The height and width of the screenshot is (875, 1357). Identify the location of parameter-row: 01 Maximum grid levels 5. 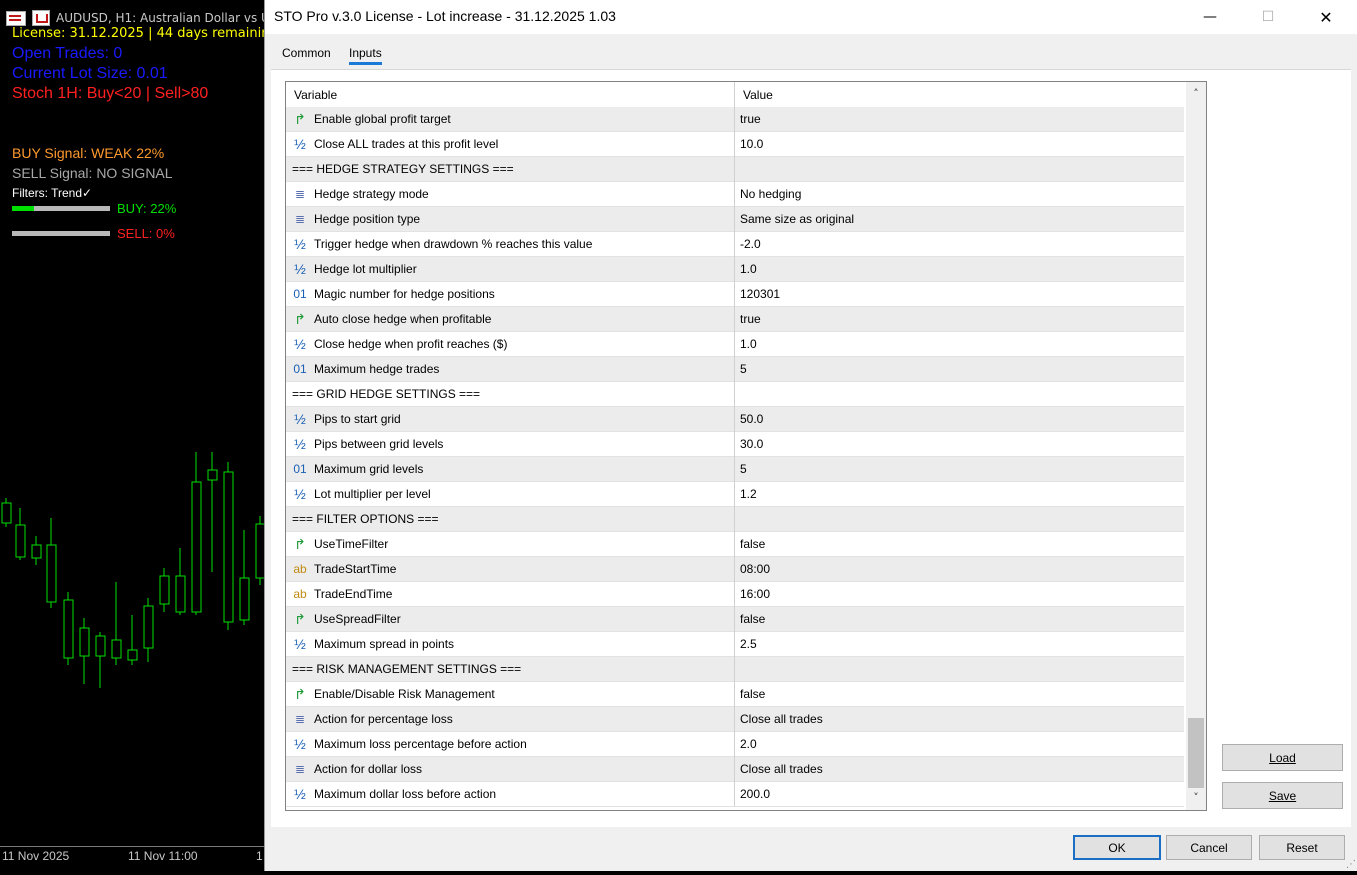
(735, 469).